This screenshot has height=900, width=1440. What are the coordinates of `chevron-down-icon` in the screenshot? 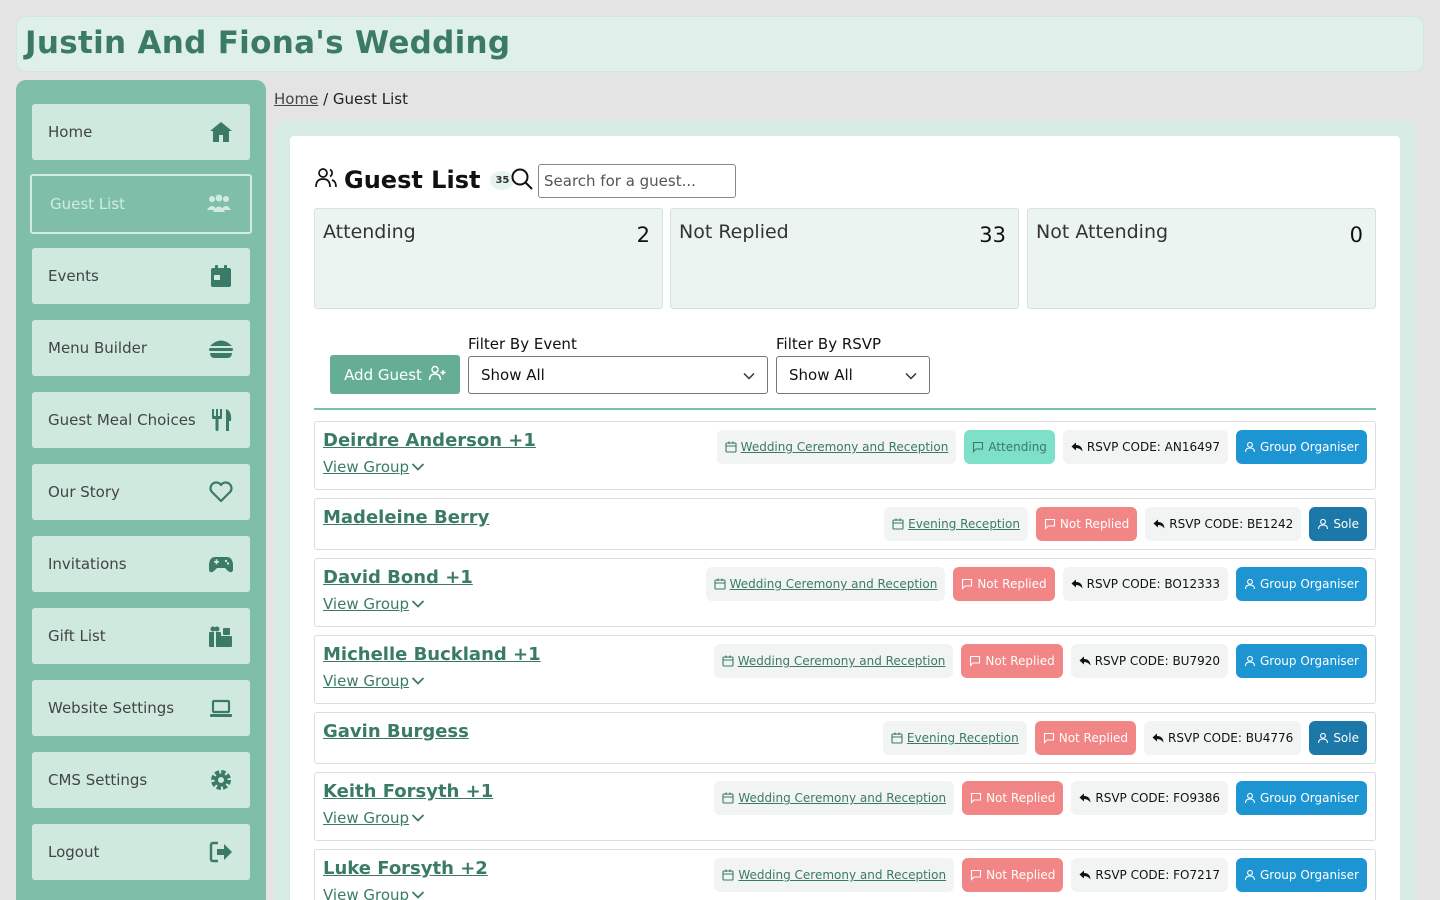 It's located at (911, 375).